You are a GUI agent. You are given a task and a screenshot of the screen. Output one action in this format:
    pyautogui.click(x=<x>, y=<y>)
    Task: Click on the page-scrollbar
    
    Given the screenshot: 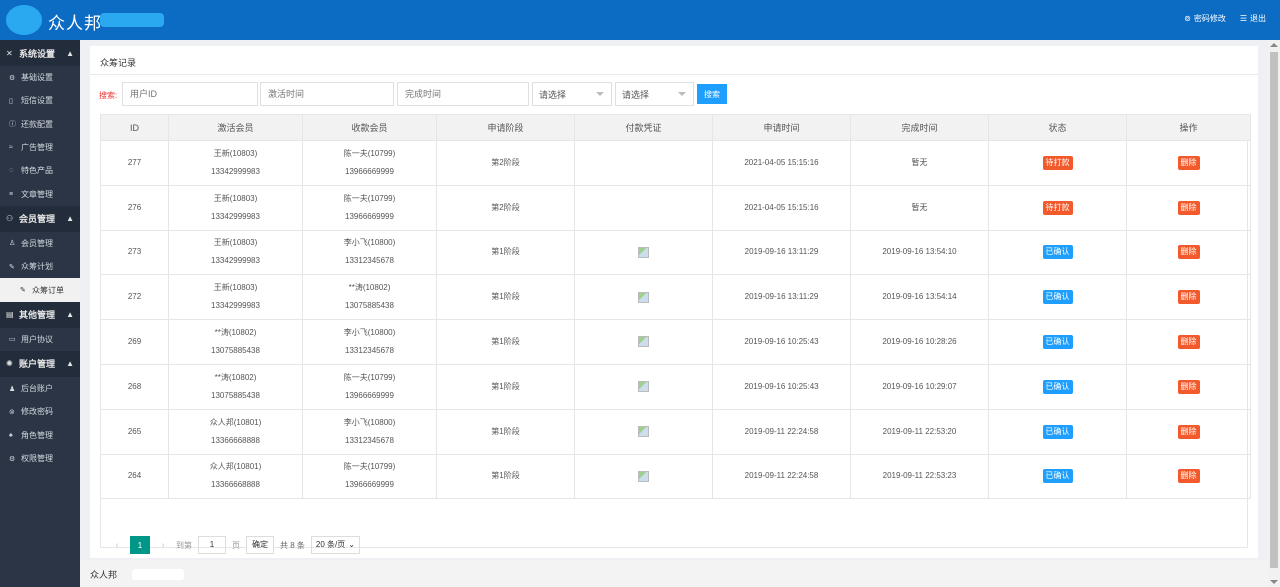 What is the action you would take?
    pyautogui.click(x=1274, y=313)
    